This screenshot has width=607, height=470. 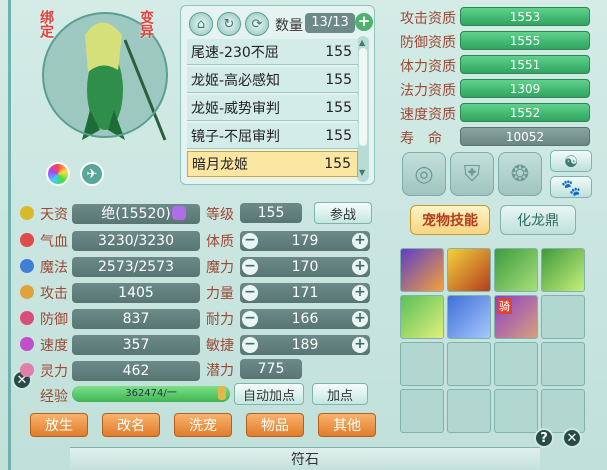 I want to click on attr-value: 171, so click(x=305, y=293).